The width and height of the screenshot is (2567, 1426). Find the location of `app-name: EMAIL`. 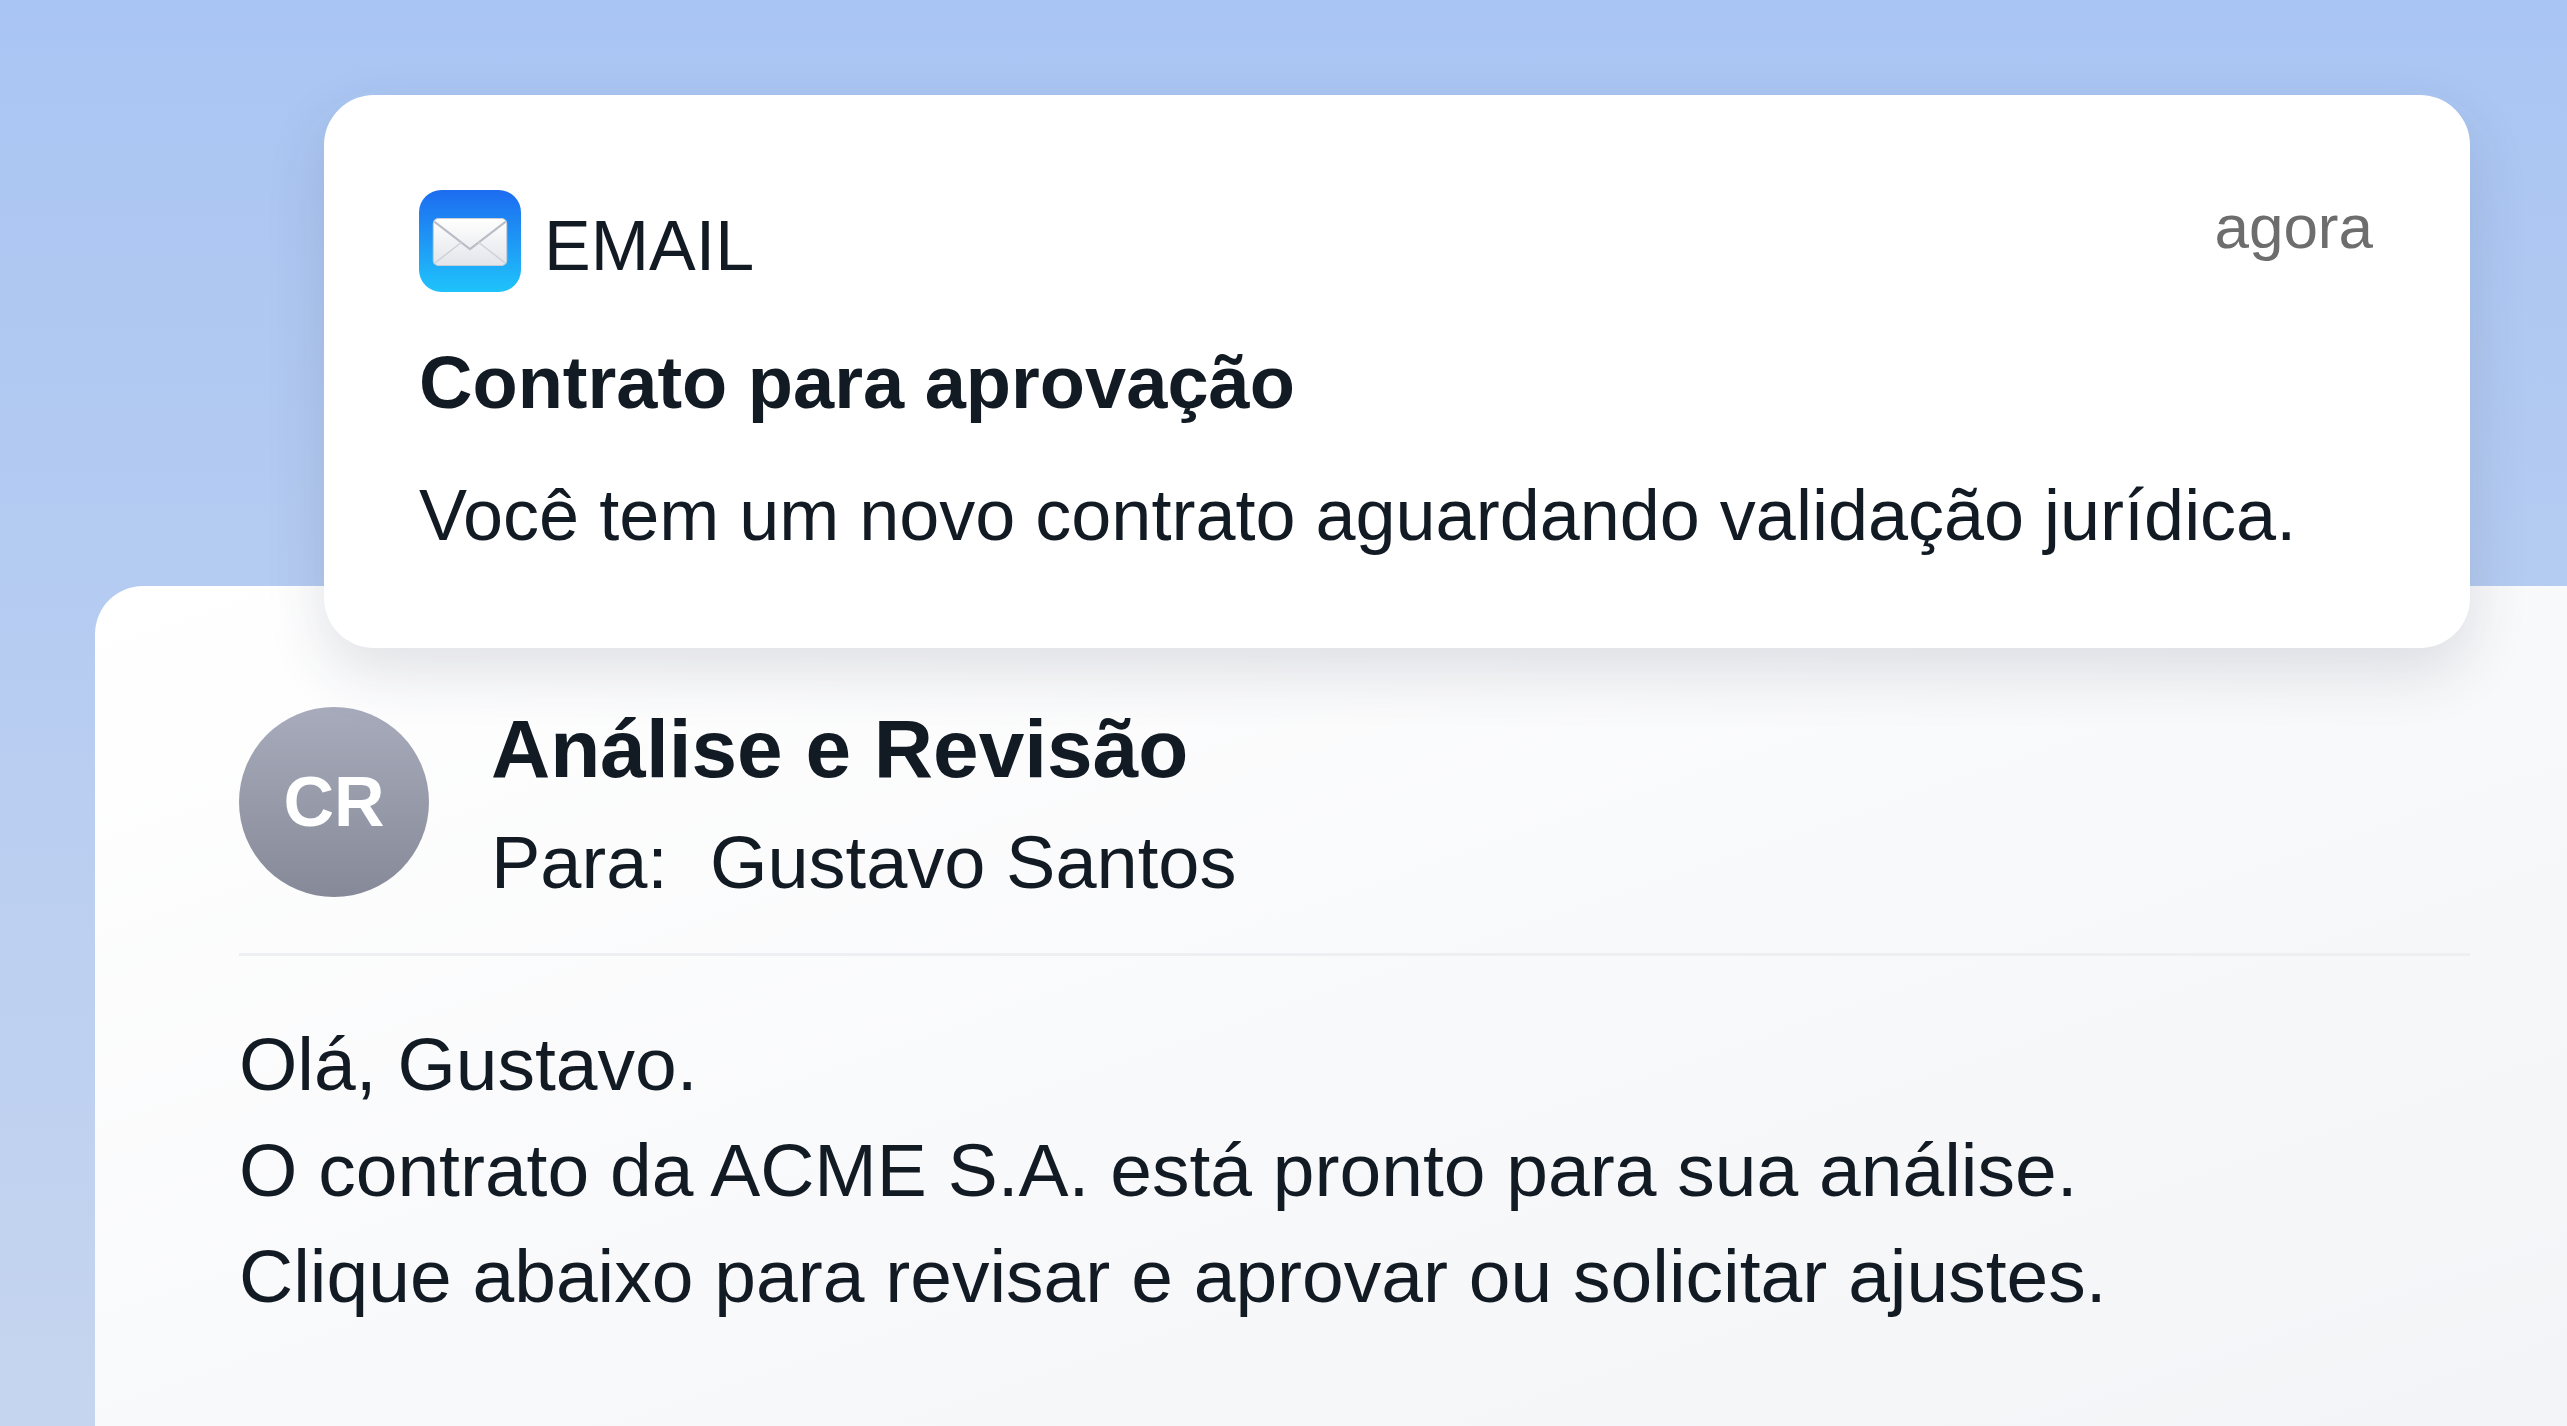

app-name: EMAIL is located at coordinates (649, 246).